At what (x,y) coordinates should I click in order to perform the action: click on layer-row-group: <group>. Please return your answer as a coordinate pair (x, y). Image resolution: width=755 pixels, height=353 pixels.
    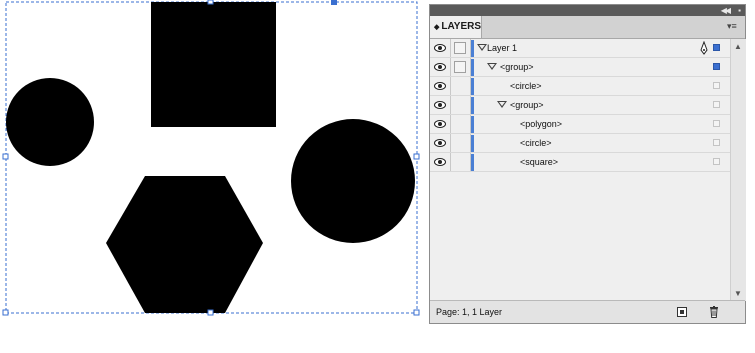
    Looking at the image, I should click on (580, 67).